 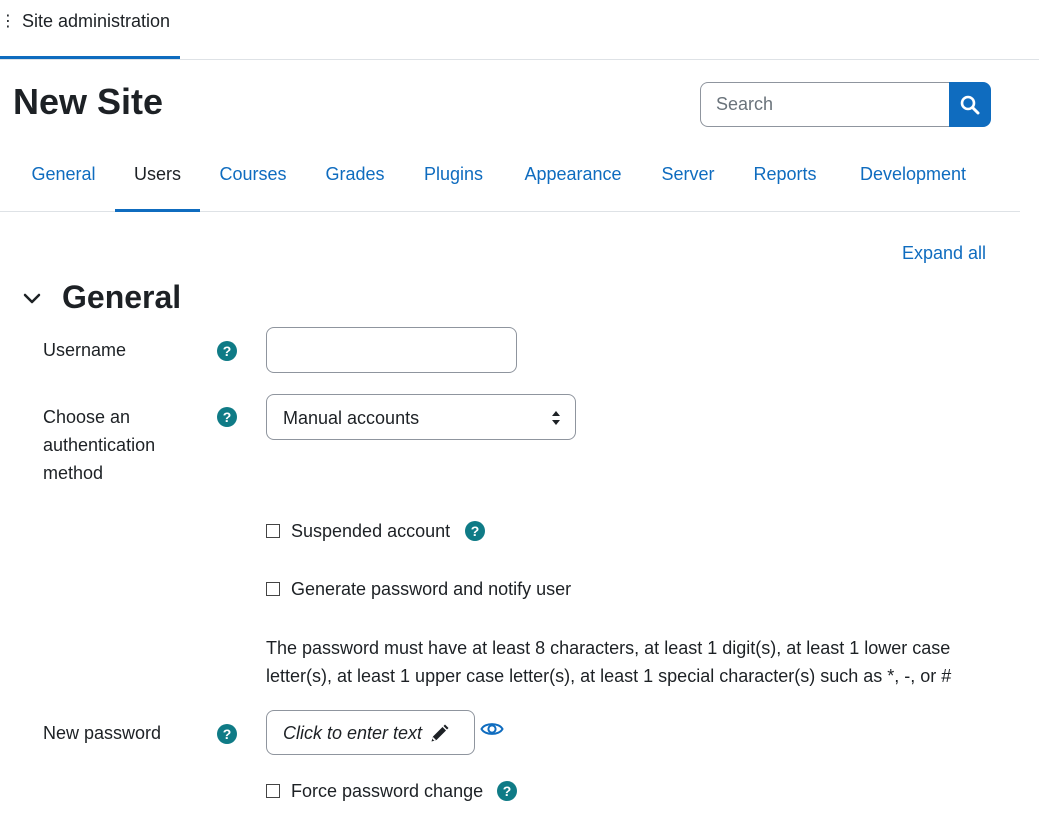 I want to click on username-help-icon: ?, so click(x=227, y=351).